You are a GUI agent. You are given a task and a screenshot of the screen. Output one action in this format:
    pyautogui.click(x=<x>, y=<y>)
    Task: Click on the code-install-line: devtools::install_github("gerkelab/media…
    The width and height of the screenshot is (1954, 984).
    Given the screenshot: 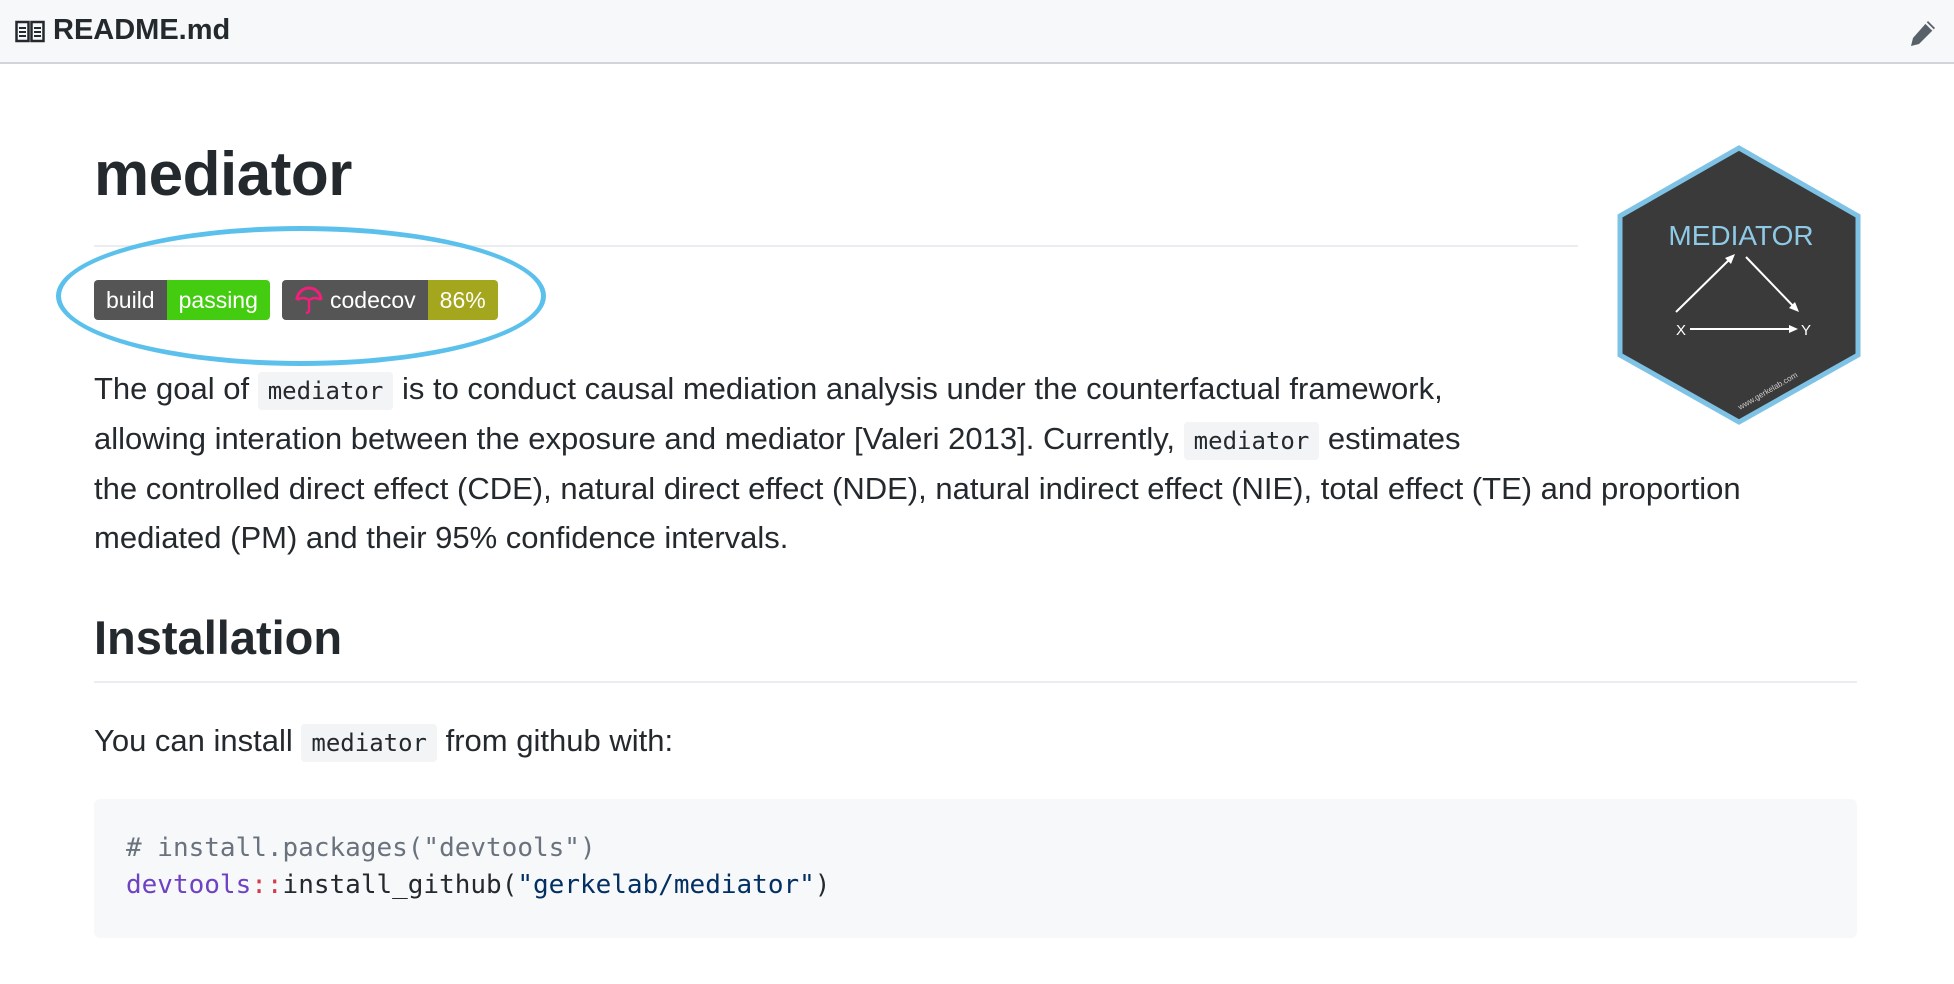 What is the action you would take?
    pyautogui.click(x=478, y=885)
    